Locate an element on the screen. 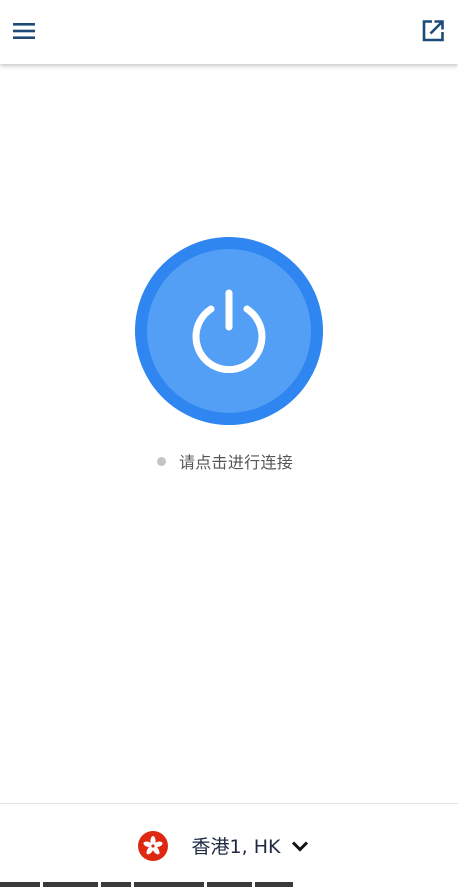 The image size is (458, 887). hamburger-menu-icon is located at coordinates (24, 31).